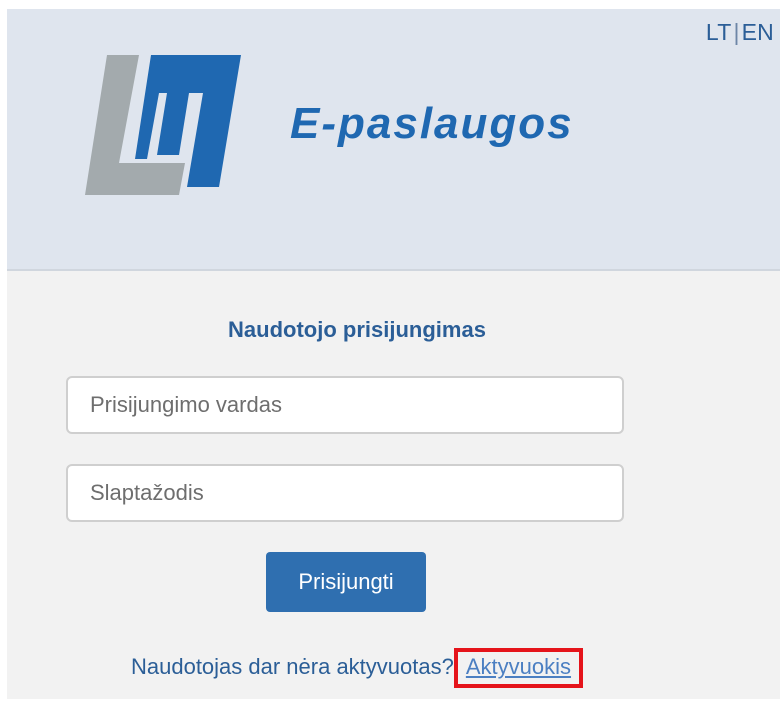  I want to click on username-input, so click(345, 405).